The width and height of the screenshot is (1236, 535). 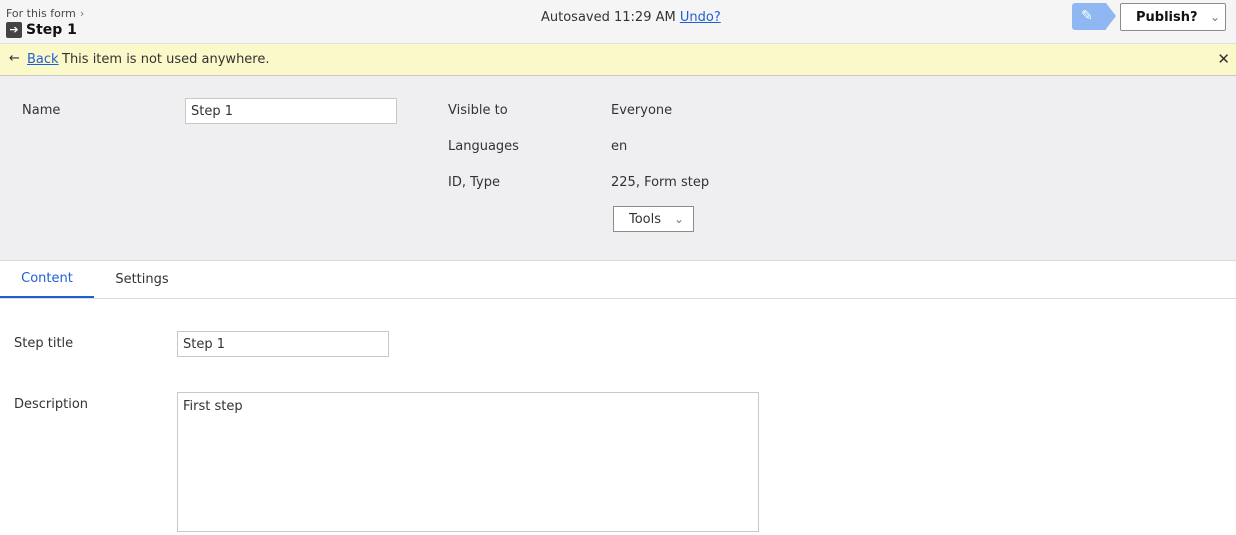 What do you see at coordinates (166, 59) in the screenshot?
I see `notice-message: This item is not used anywhere.` at bounding box center [166, 59].